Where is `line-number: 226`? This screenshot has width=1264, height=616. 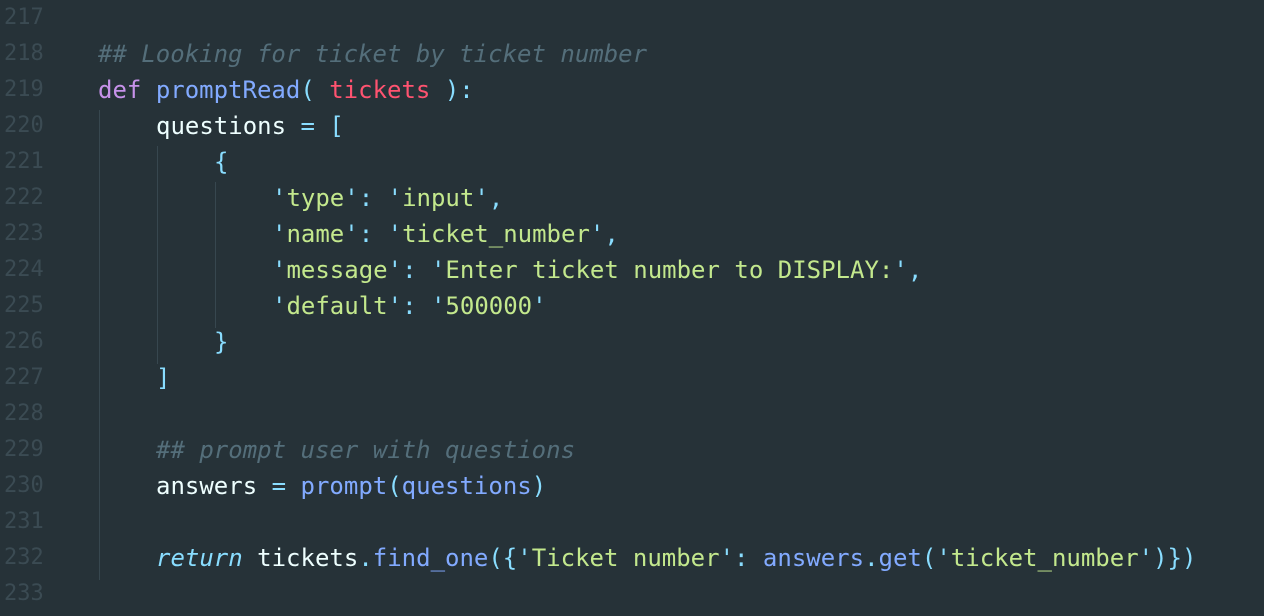 line-number: 226 is located at coordinates (24, 341).